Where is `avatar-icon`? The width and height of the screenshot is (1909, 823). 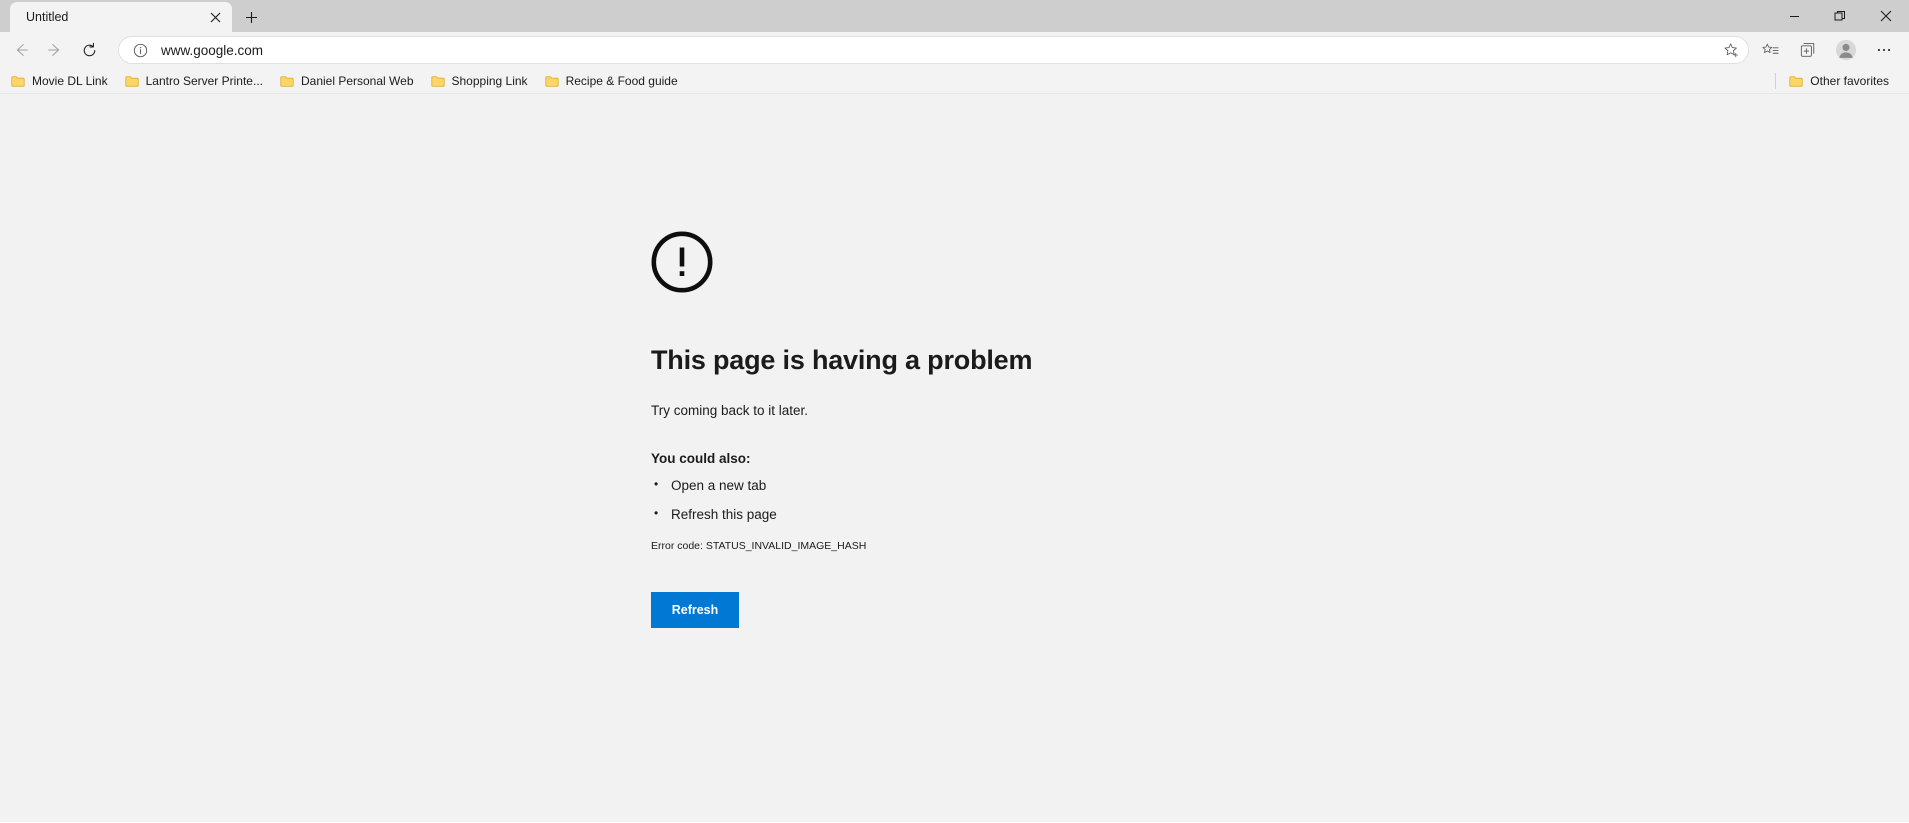 avatar-icon is located at coordinates (1846, 50).